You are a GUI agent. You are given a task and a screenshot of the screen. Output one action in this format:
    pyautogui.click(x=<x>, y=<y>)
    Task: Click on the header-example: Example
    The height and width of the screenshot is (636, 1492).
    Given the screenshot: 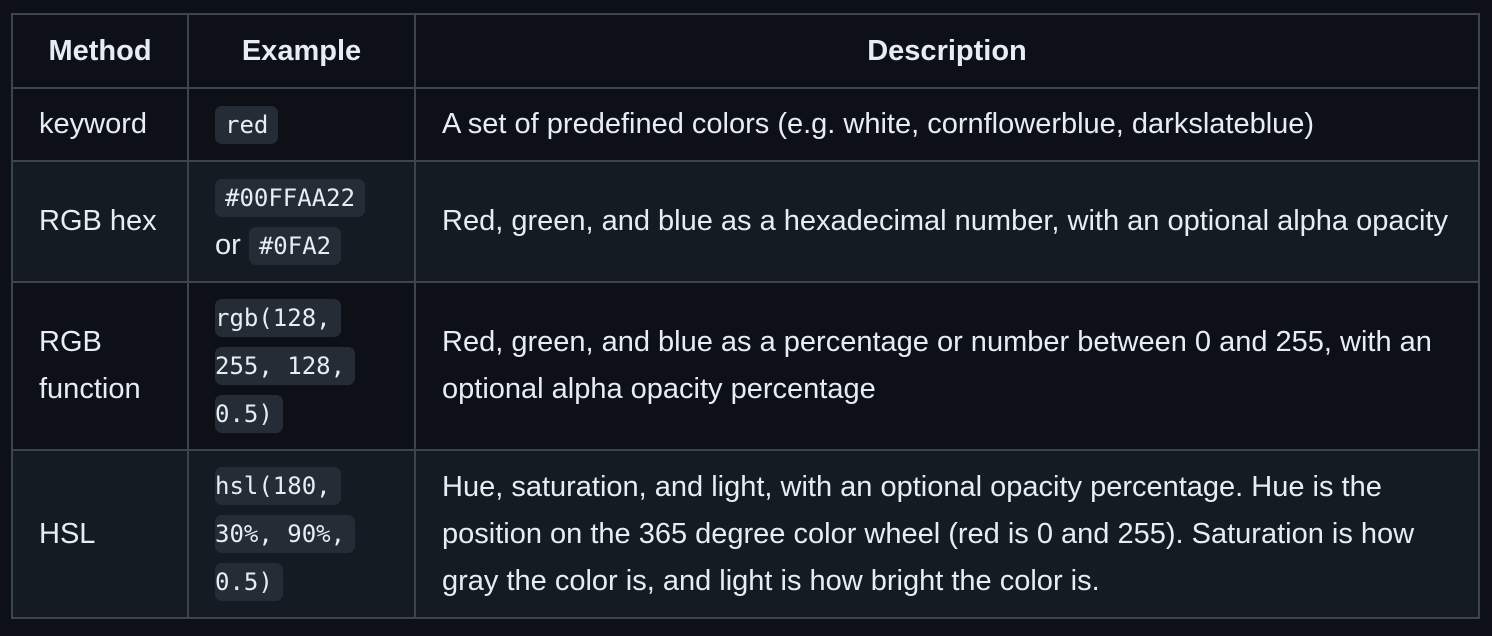 What is the action you would take?
    pyautogui.click(x=301, y=51)
    